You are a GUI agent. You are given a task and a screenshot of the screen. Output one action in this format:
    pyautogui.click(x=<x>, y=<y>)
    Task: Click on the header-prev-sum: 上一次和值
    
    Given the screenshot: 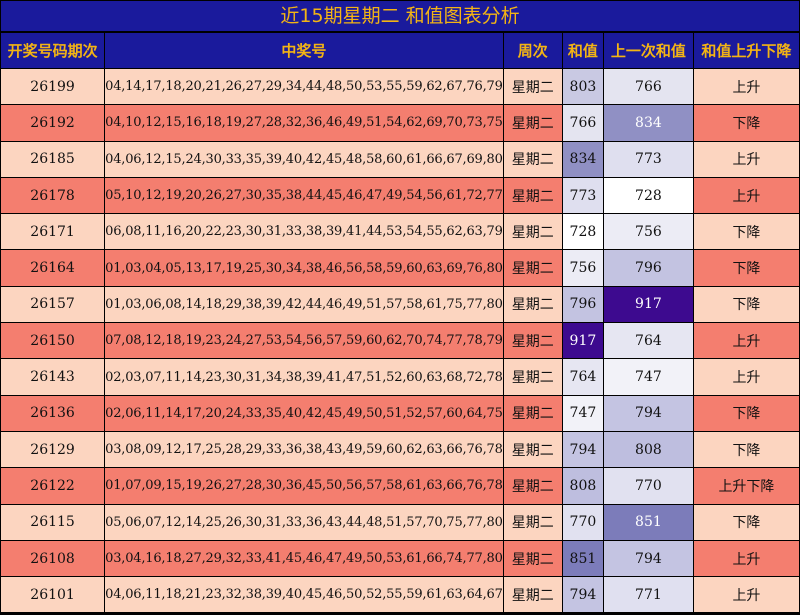 What is the action you would take?
    pyautogui.click(x=648, y=50)
    